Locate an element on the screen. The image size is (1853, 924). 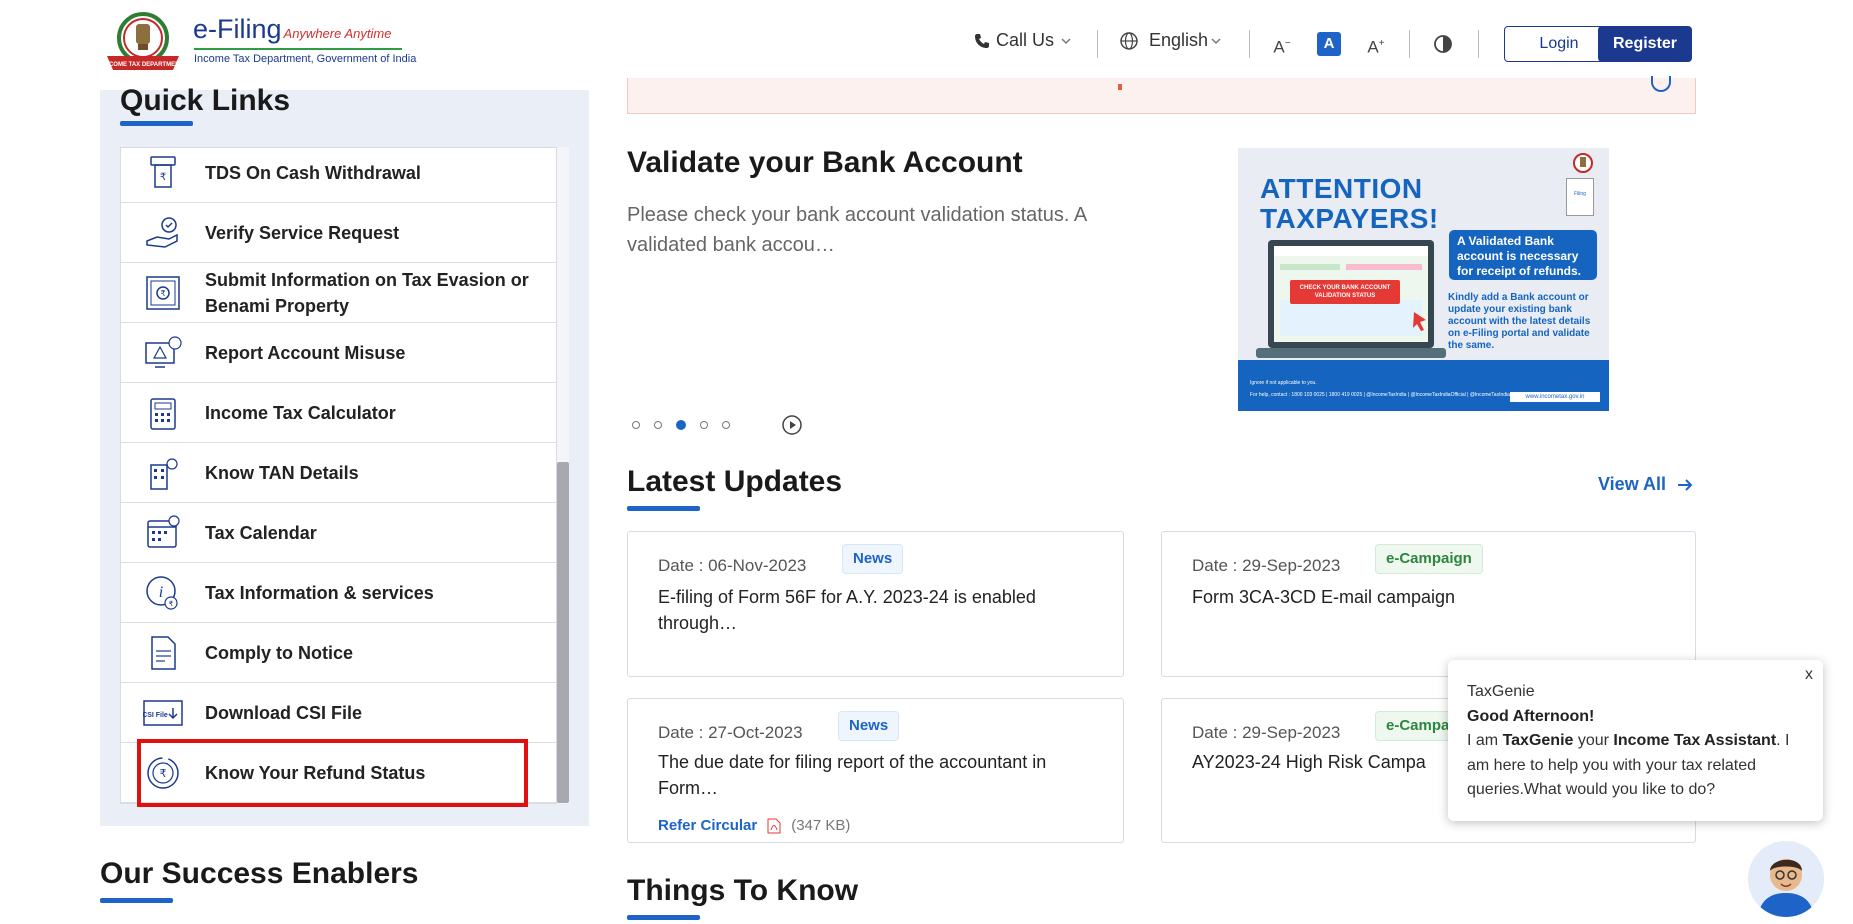
pdf-icon is located at coordinates (774, 825).